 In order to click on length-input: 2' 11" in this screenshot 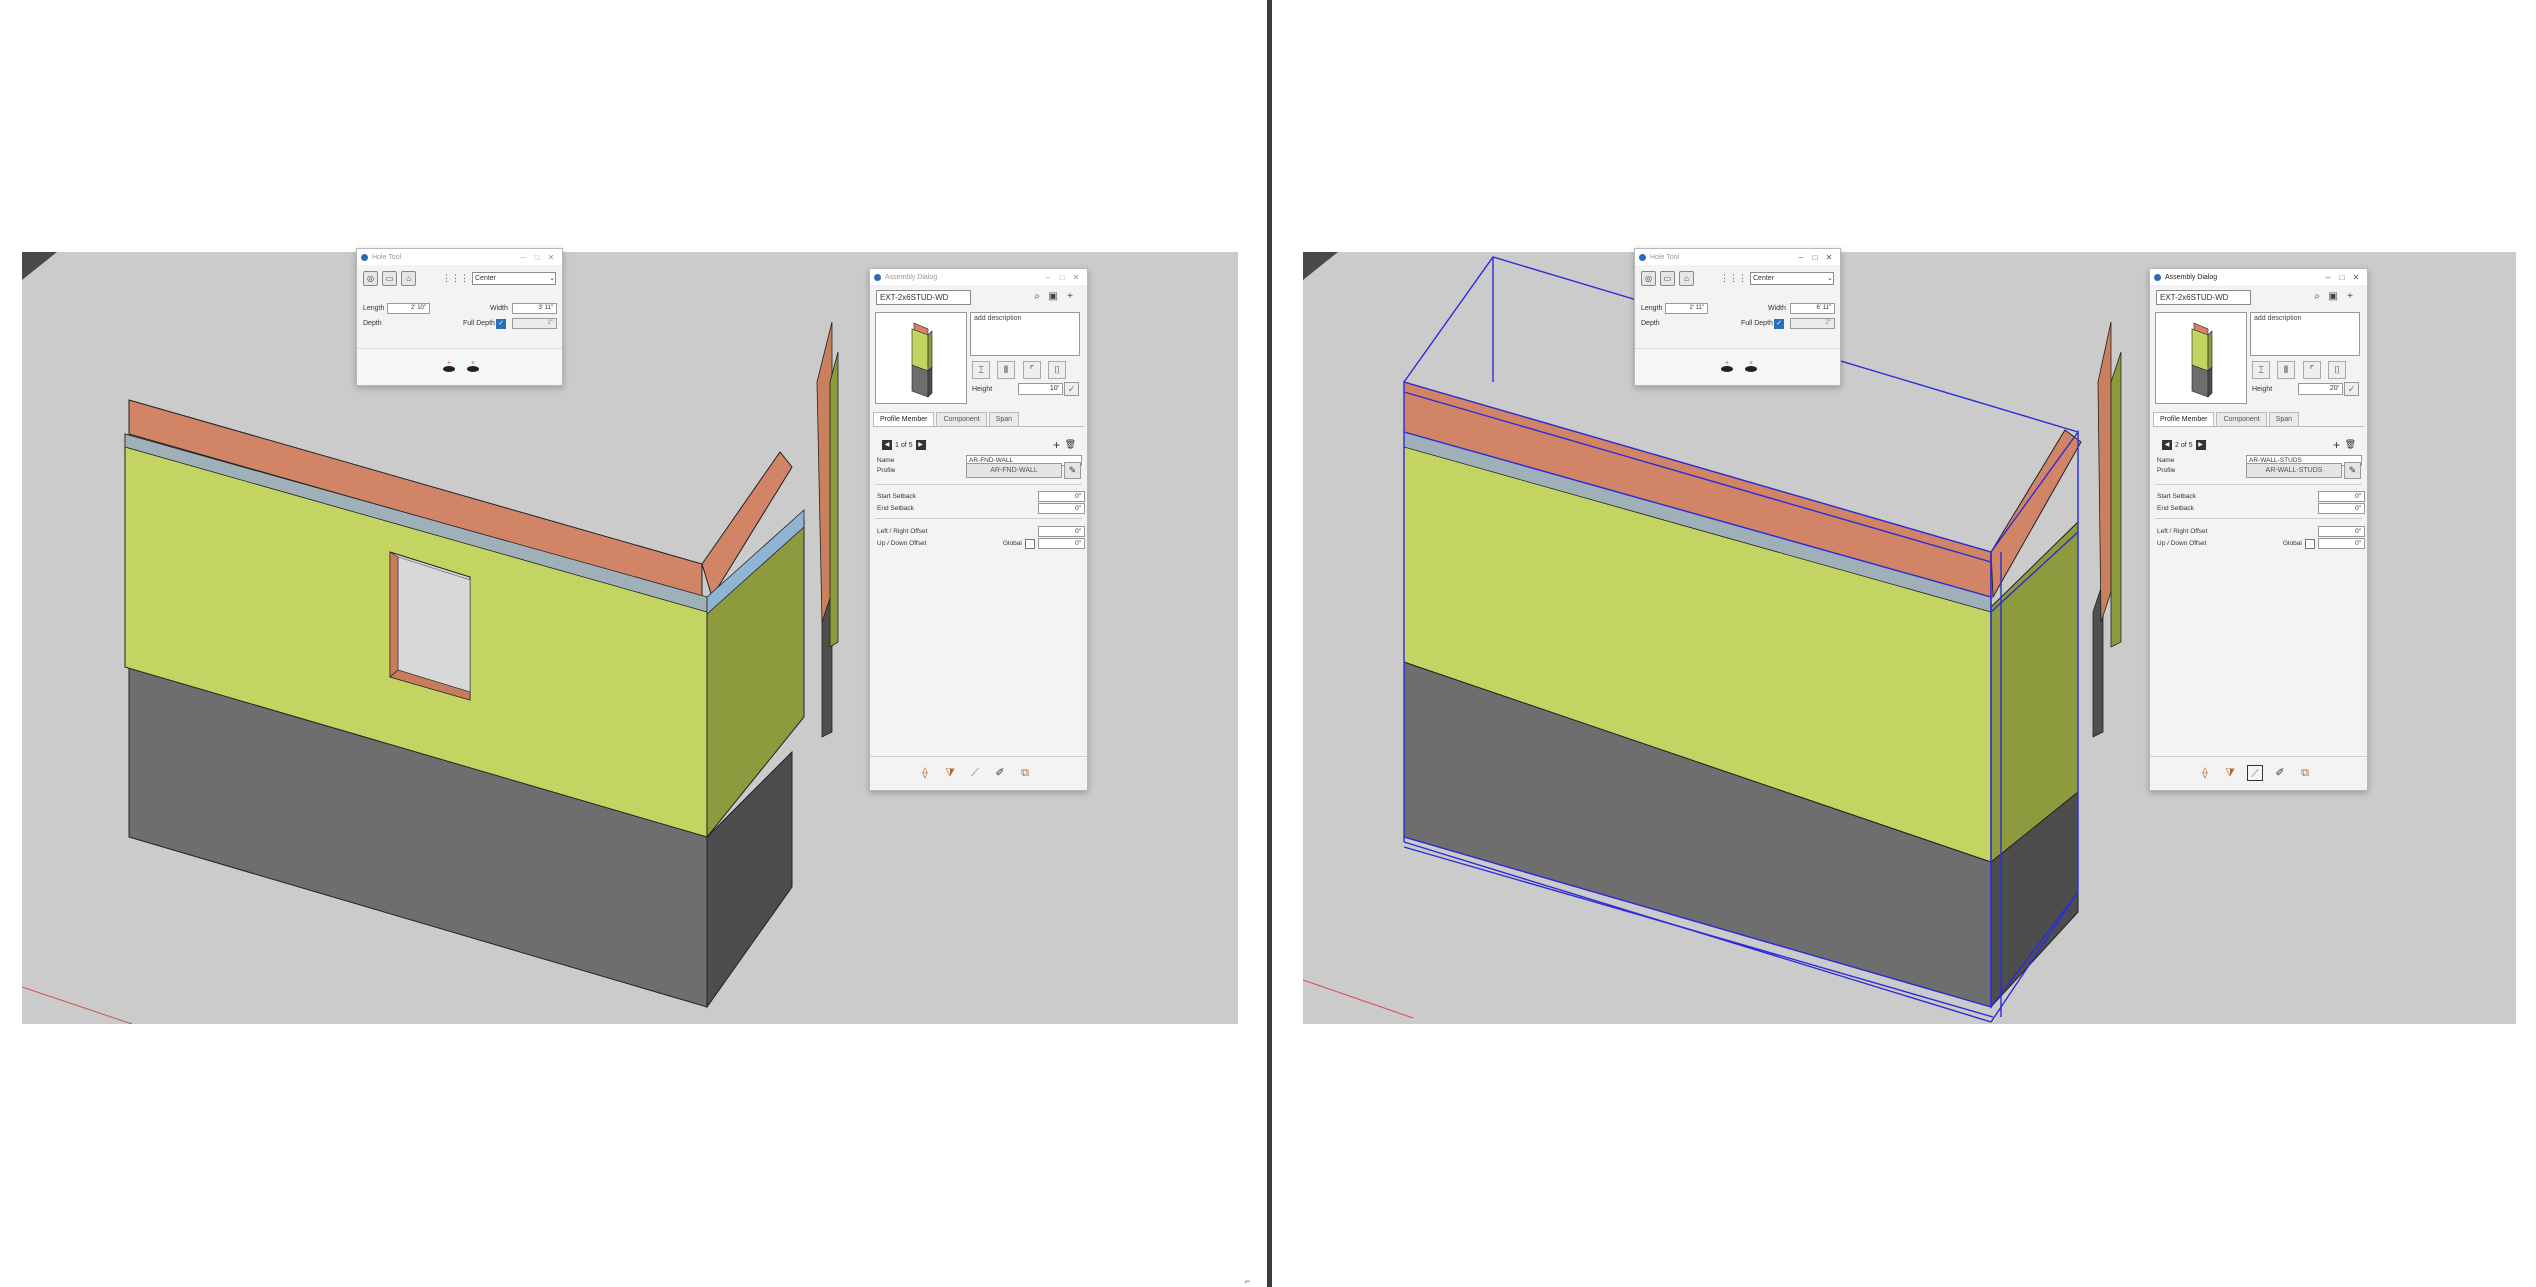, I will do `click(1686, 308)`.